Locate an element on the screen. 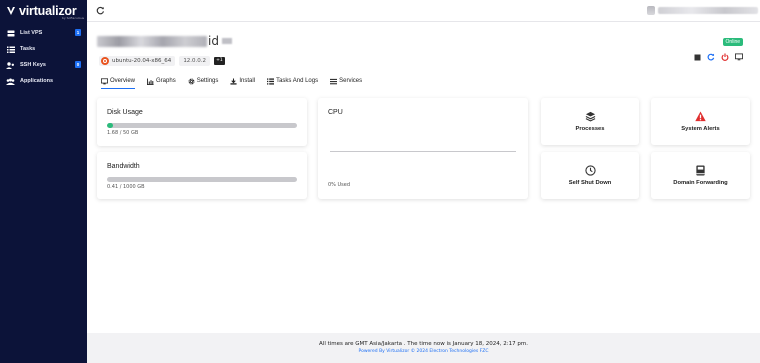 The height and width of the screenshot is (363, 760). disk-usage-title: Disk Usage is located at coordinates (125, 112).